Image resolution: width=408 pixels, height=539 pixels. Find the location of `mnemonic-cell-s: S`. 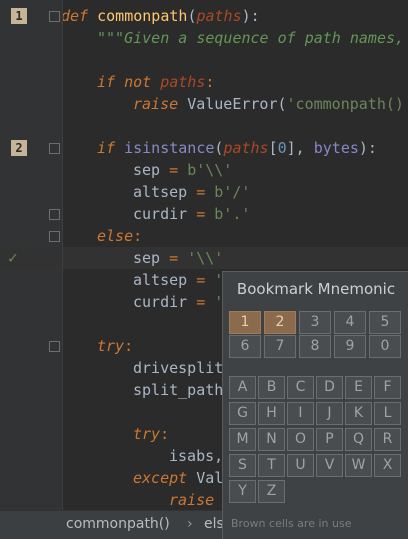

mnemonic-cell-s: S is located at coordinates (242, 465).